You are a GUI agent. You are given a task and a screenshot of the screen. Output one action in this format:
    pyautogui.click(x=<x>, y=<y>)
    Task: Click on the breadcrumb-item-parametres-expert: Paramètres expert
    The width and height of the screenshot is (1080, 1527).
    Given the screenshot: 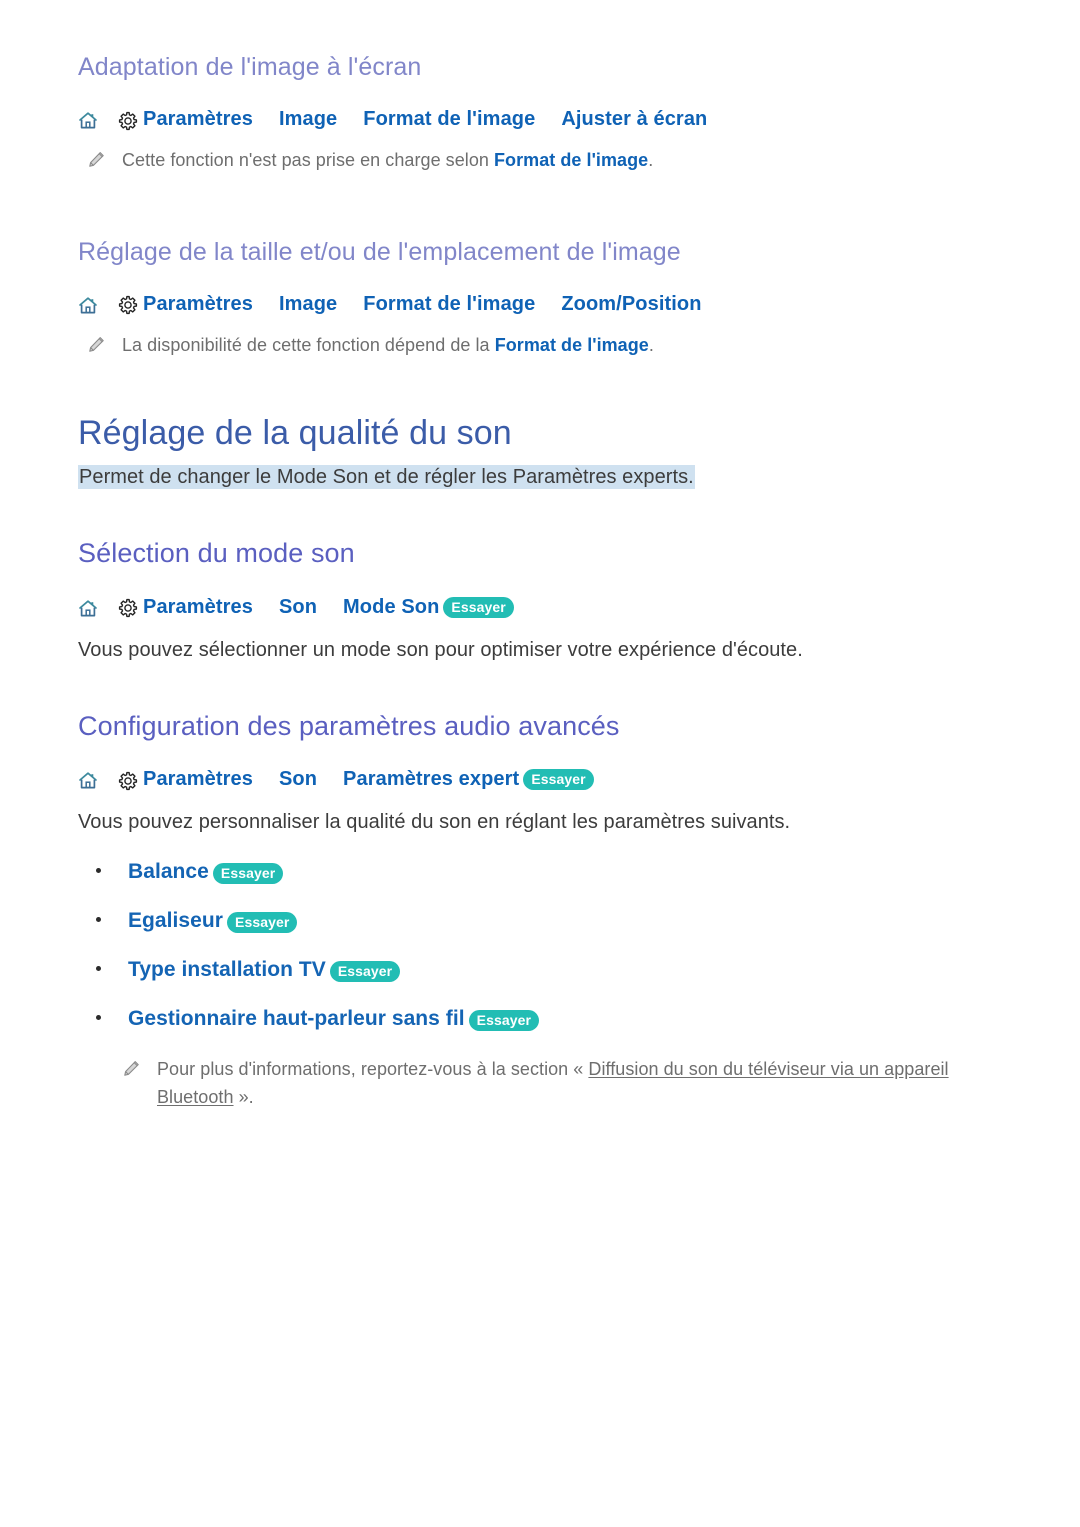 What is the action you would take?
    pyautogui.click(x=431, y=779)
    